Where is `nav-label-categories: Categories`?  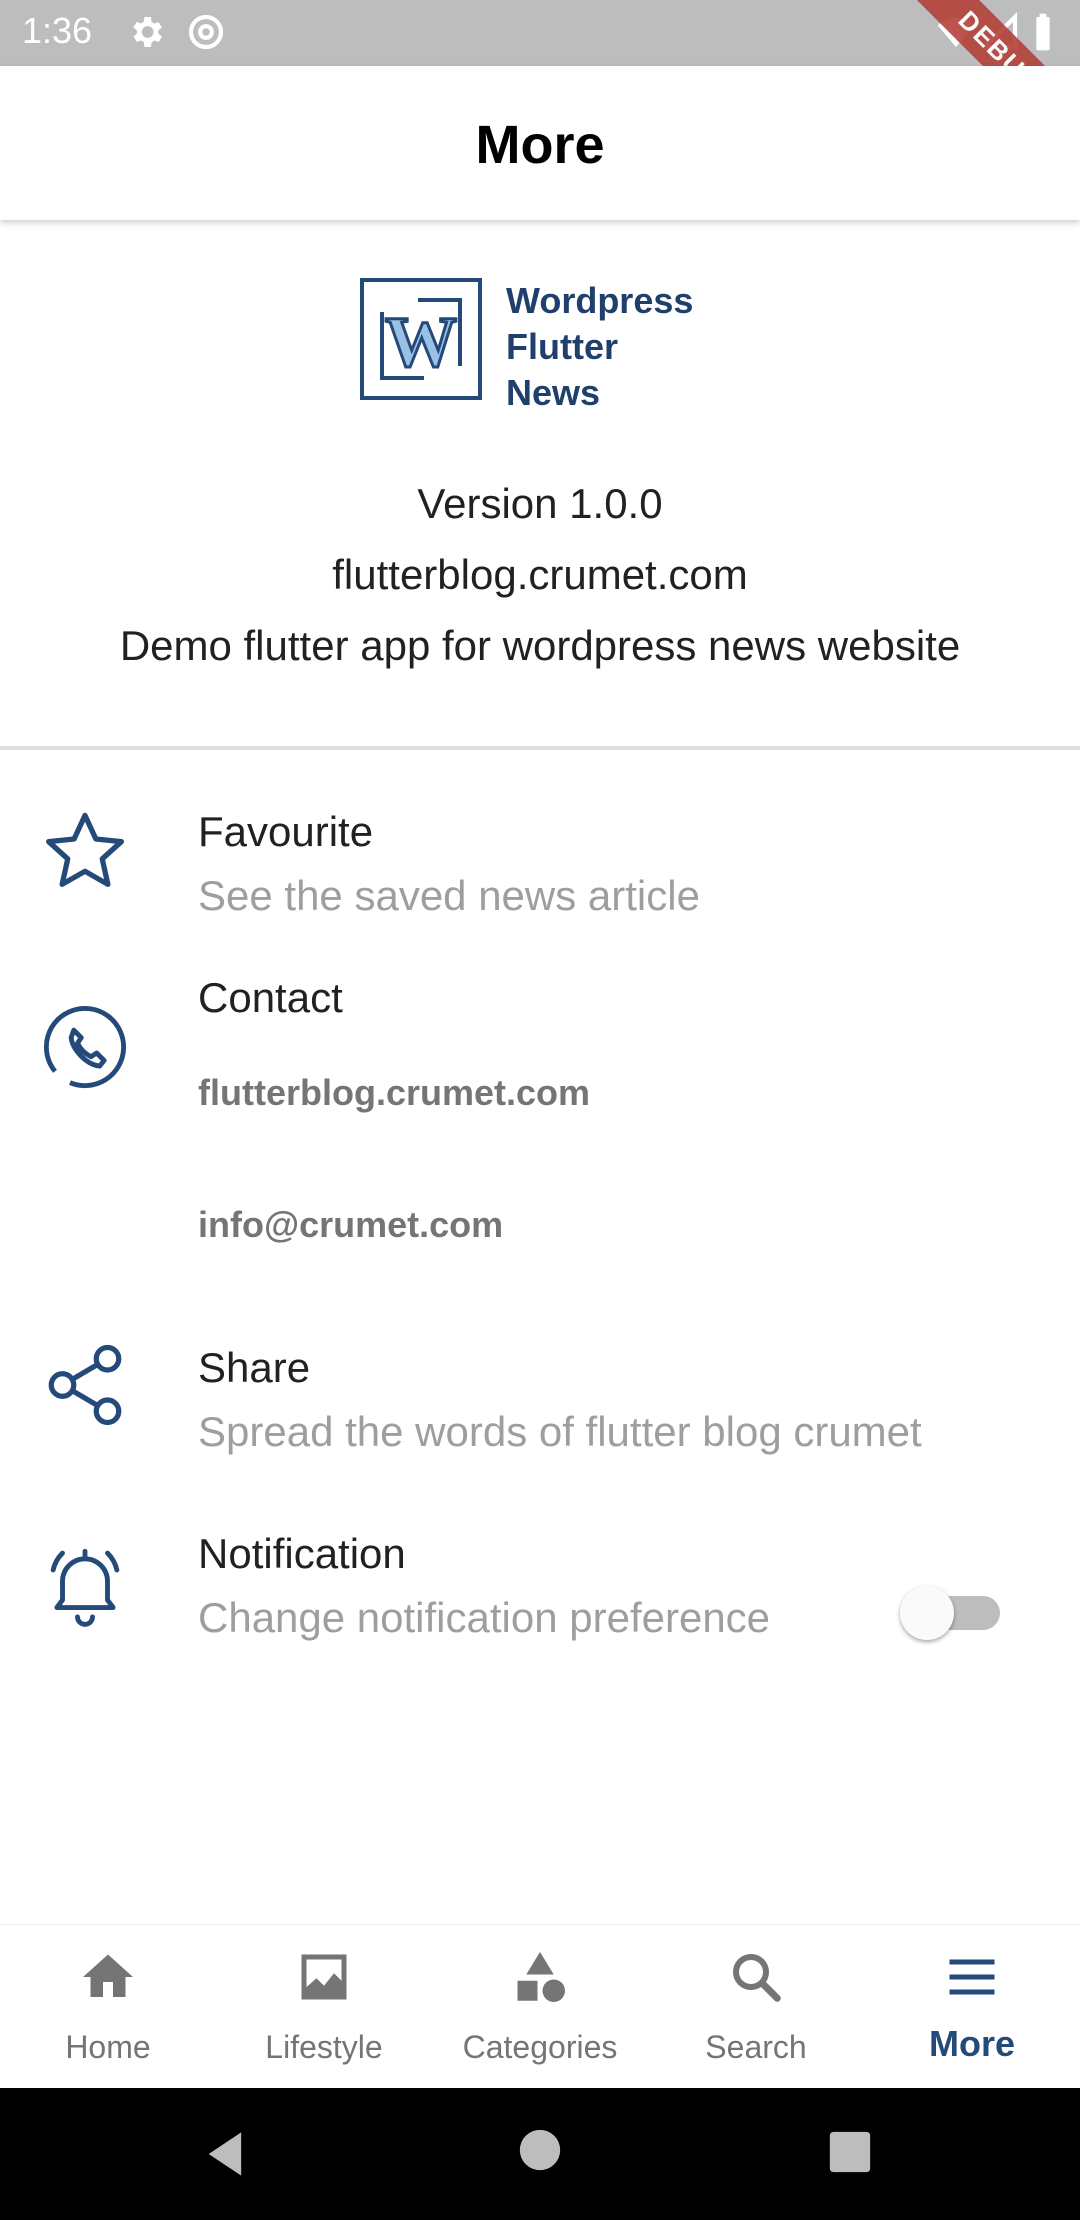 nav-label-categories: Categories is located at coordinates (540, 2047).